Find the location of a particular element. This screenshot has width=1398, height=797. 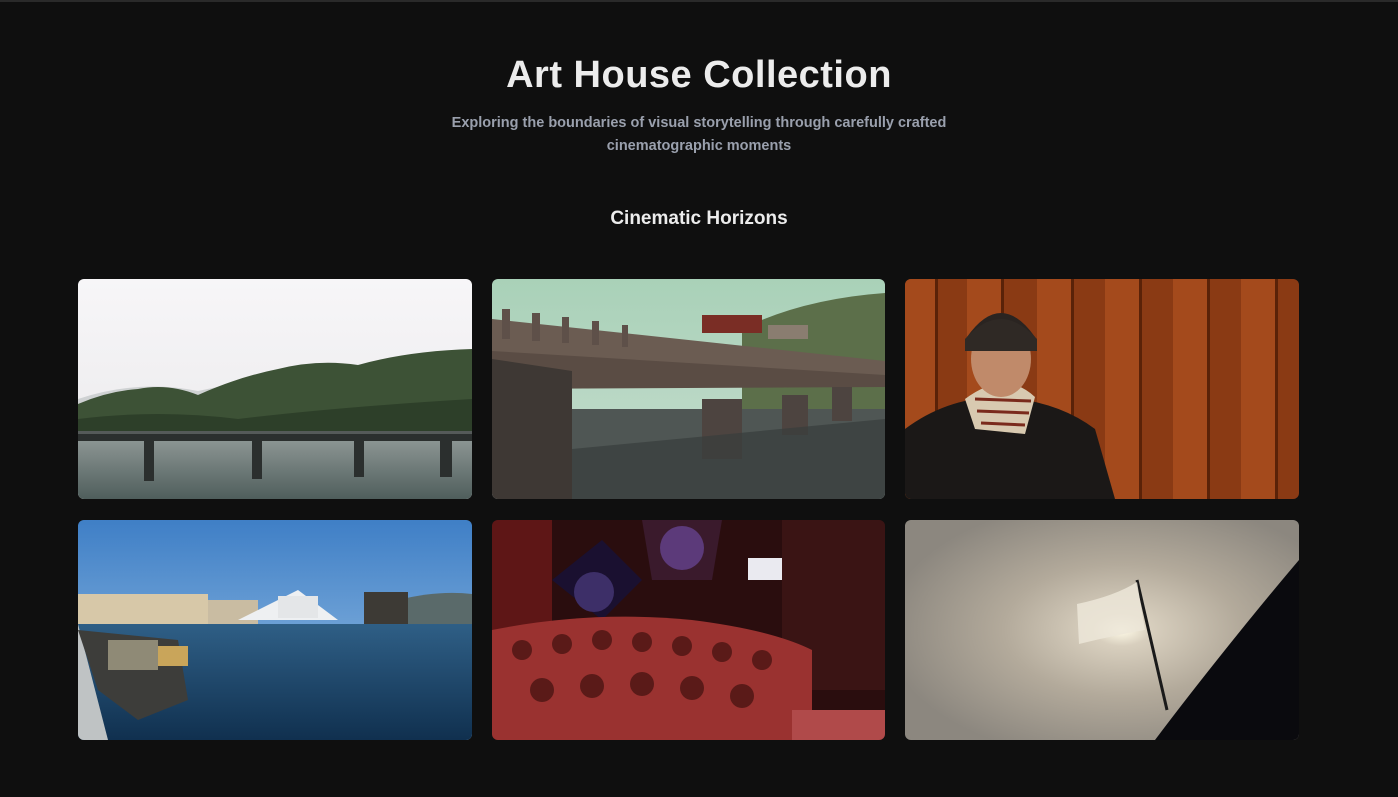

photo-man-with-scarf is located at coordinates (1102, 389).